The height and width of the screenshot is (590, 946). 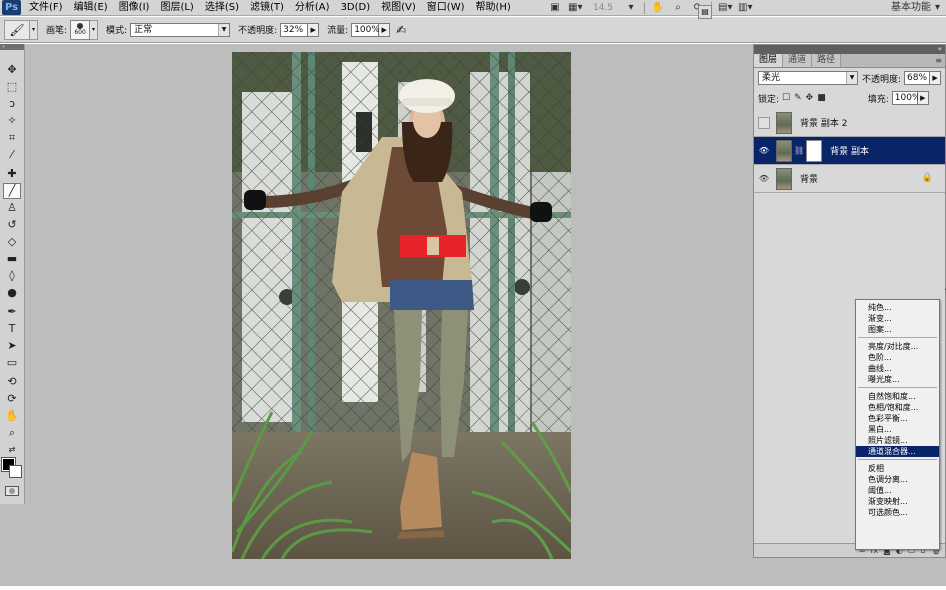 What do you see at coordinates (46, 8) in the screenshot?
I see `menu-file: 文件(F)` at bounding box center [46, 8].